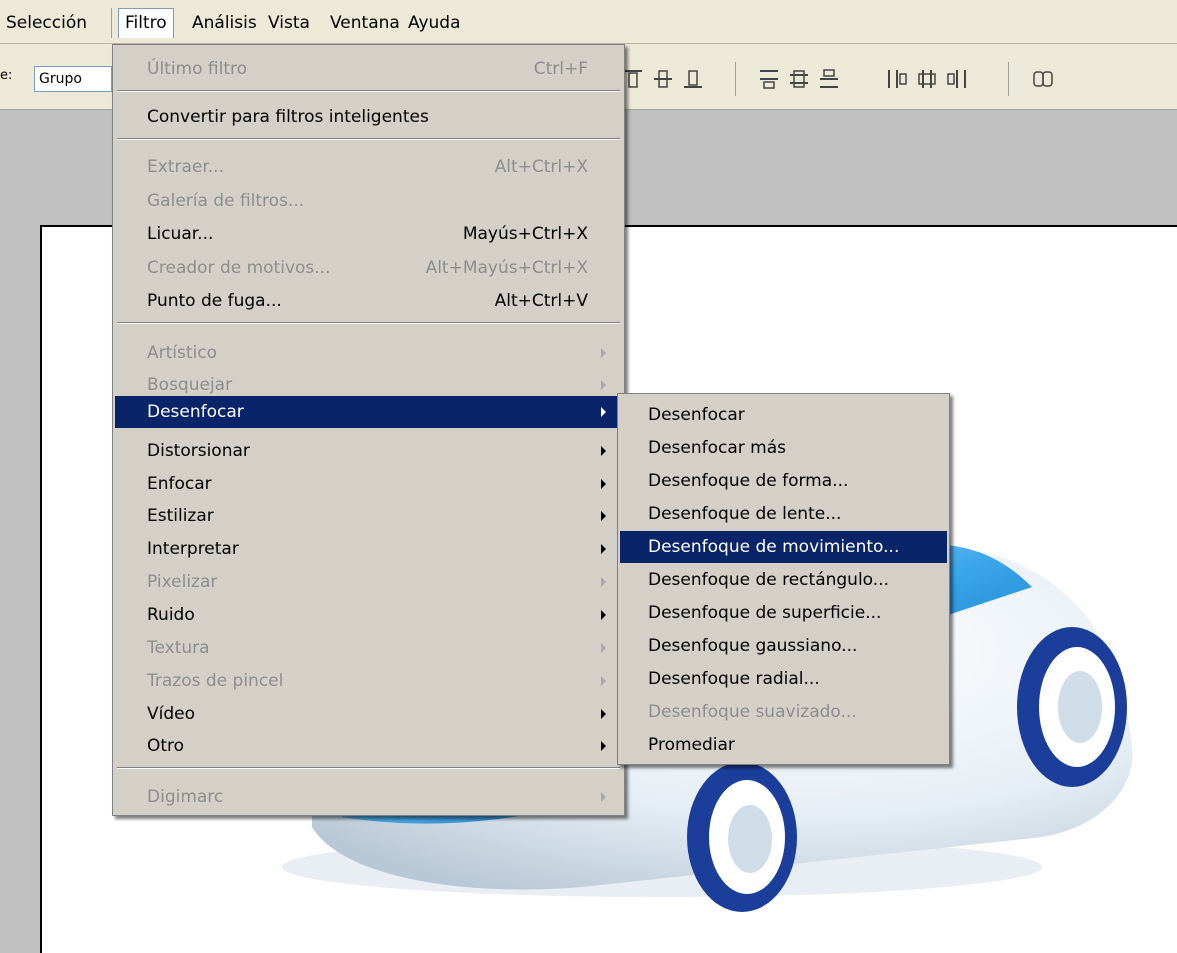  I want to click on menu-bar-divider, so click(111, 23).